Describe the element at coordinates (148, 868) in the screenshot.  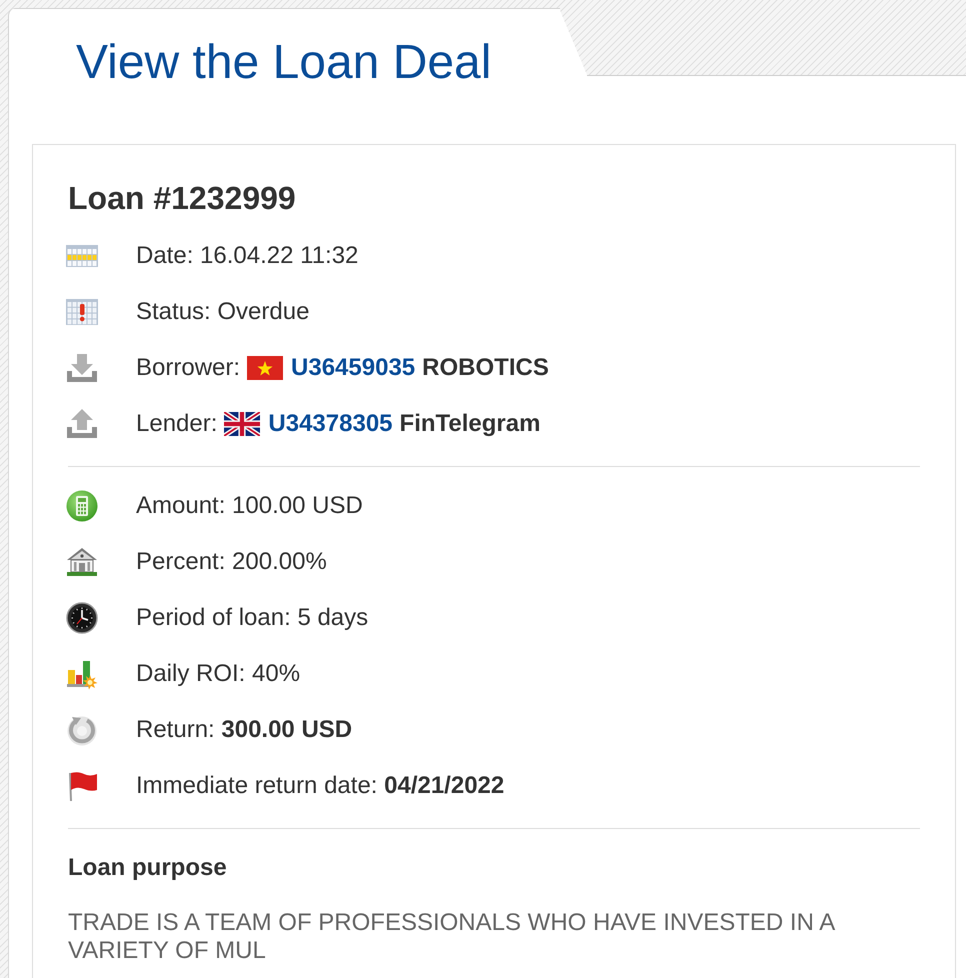
I see `purpose-heading: Loan purpose` at that location.